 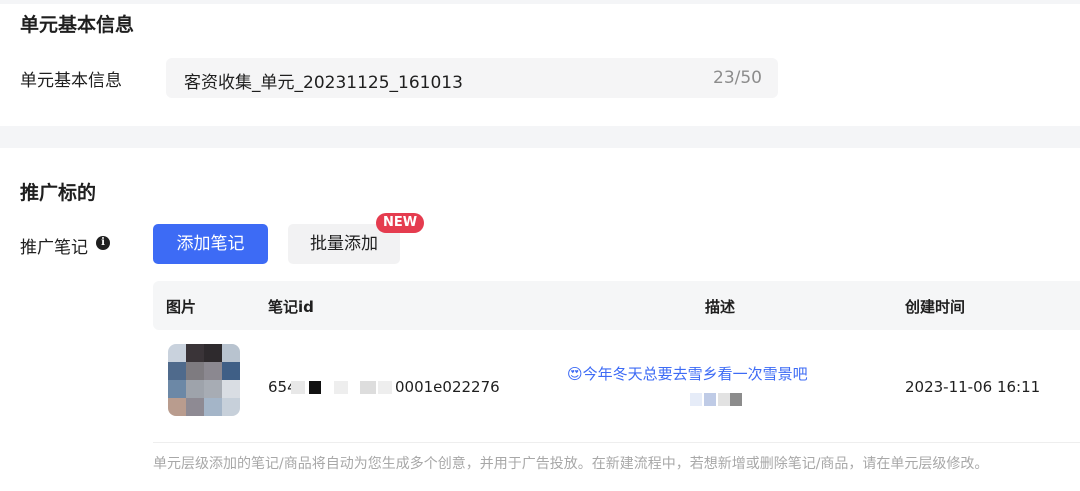 I want to click on basic-info-section-title: 单元基本信息, so click(x=77, y=25).